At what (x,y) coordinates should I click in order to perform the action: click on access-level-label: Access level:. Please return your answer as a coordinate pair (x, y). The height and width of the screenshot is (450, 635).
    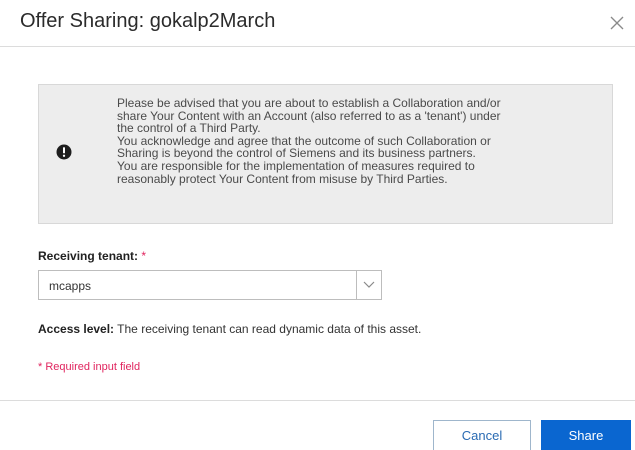
    Looking at the image, I should click on (76, 329).